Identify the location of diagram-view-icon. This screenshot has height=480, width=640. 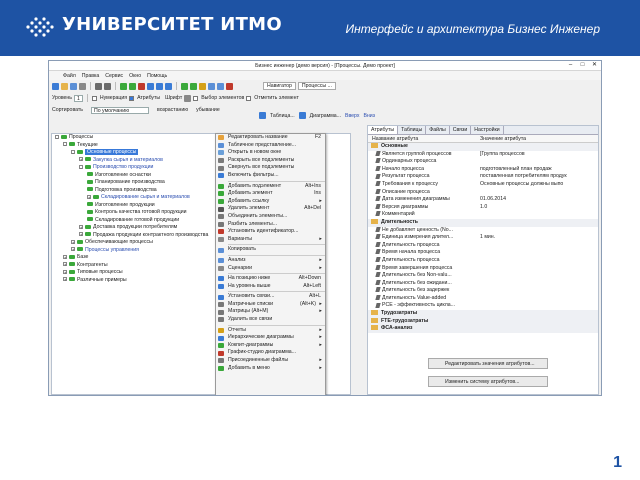
(302, 115).